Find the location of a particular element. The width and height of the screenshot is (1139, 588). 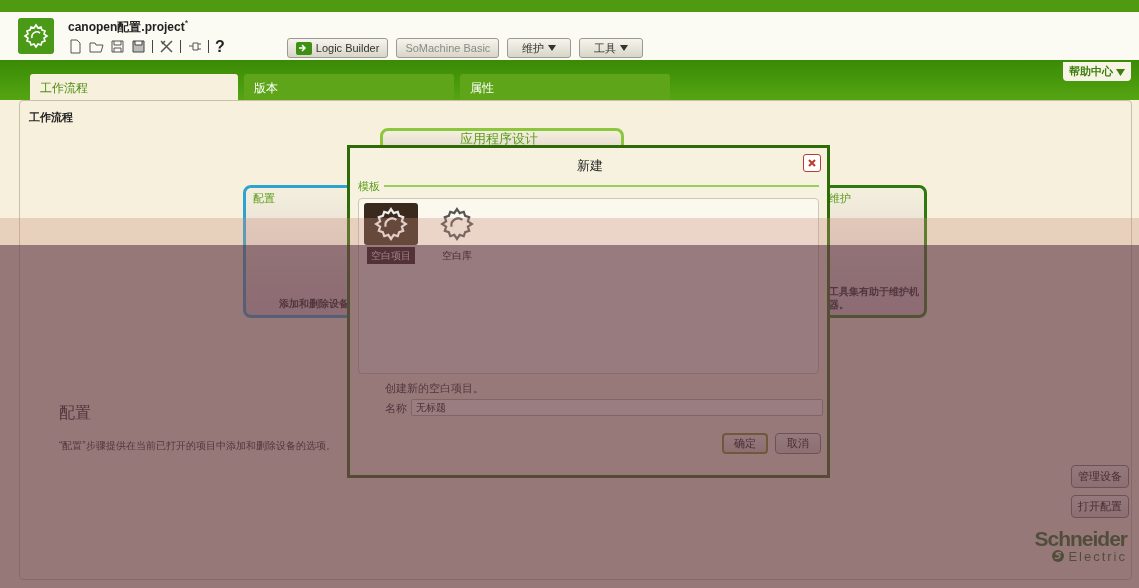

action-button: 管理设备 is located at coordinates (1100, 476).